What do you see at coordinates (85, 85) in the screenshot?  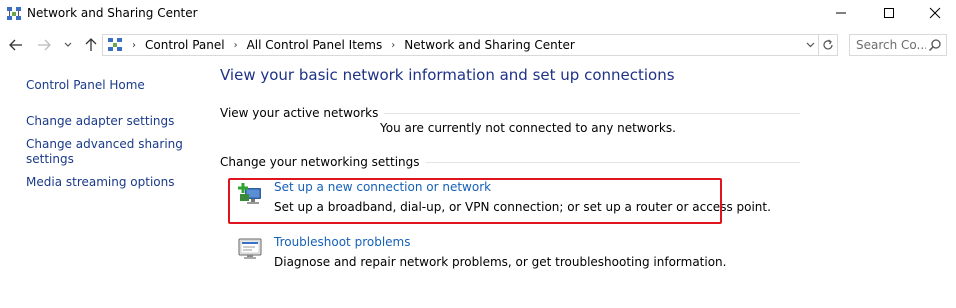 I see `sidebar-item-control-panel-home: Control Panel Home` at bounding box center [85, 85].